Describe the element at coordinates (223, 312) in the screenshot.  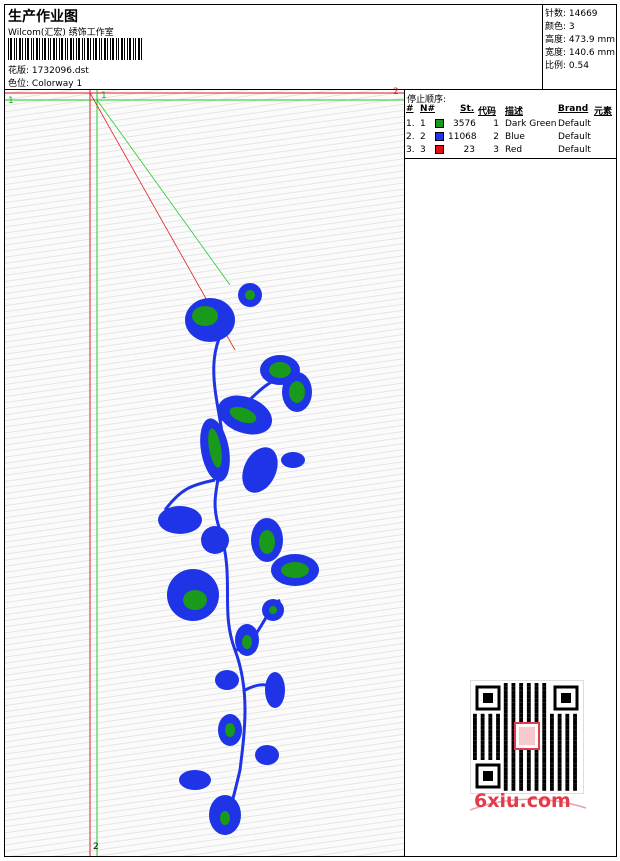
I see `top-bloom` at that location.